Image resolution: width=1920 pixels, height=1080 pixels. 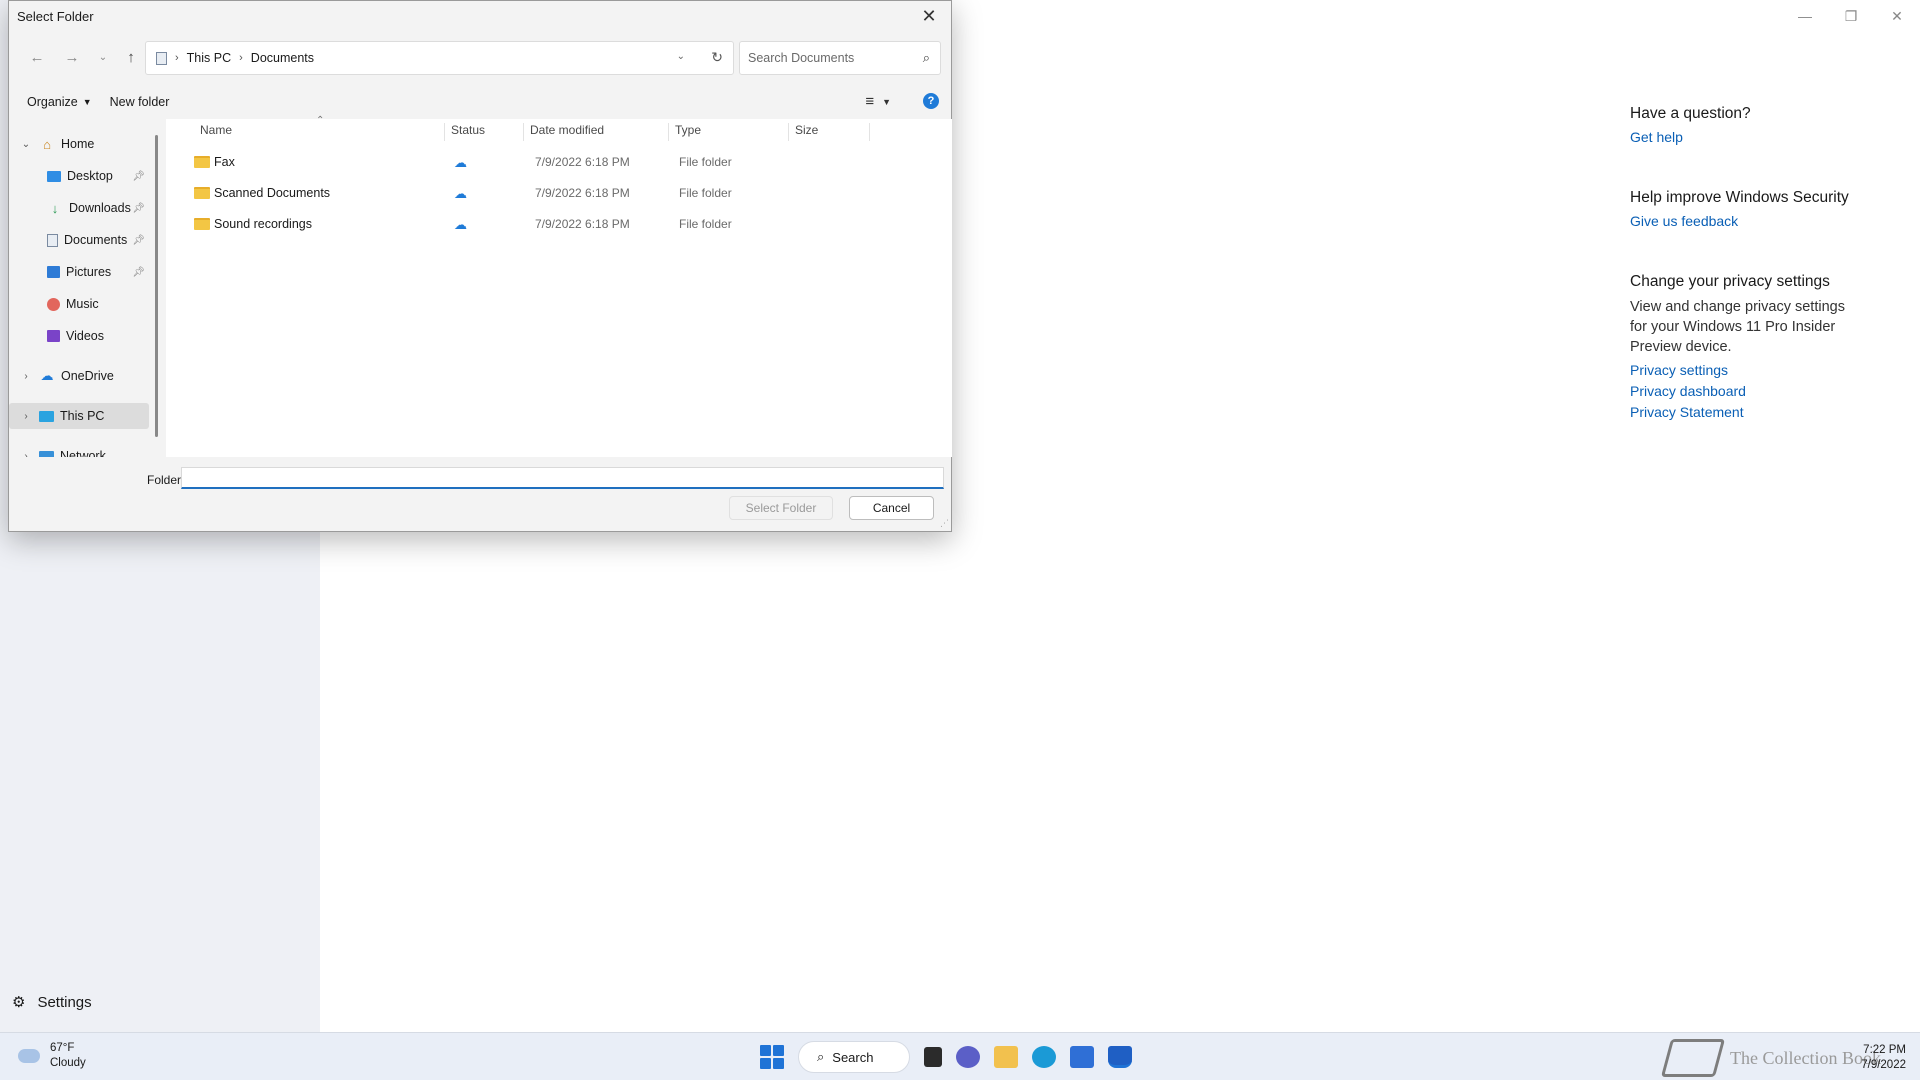 I want to click on folder-name-input, so click(x=562, y=478).